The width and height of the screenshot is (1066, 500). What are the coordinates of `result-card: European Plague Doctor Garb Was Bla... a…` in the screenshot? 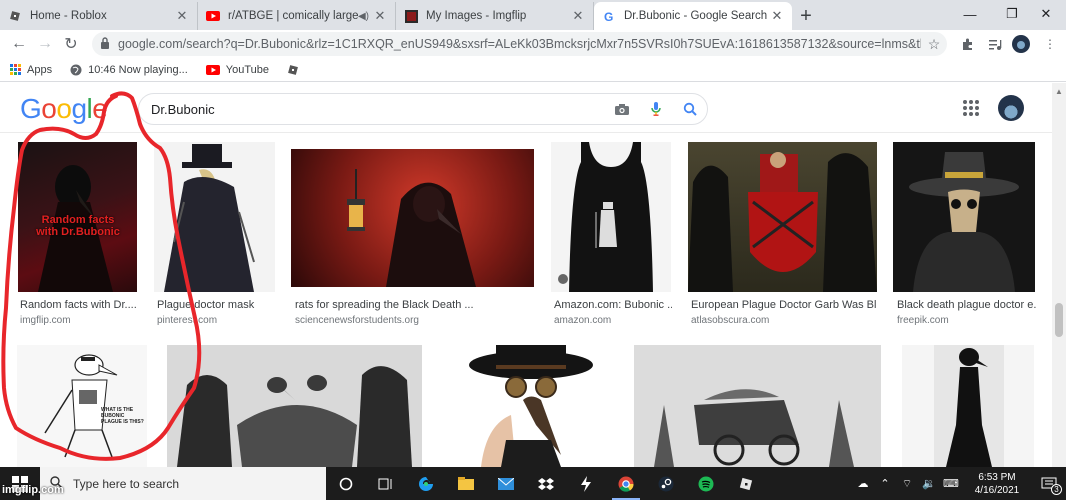 It's located at (783, 237).